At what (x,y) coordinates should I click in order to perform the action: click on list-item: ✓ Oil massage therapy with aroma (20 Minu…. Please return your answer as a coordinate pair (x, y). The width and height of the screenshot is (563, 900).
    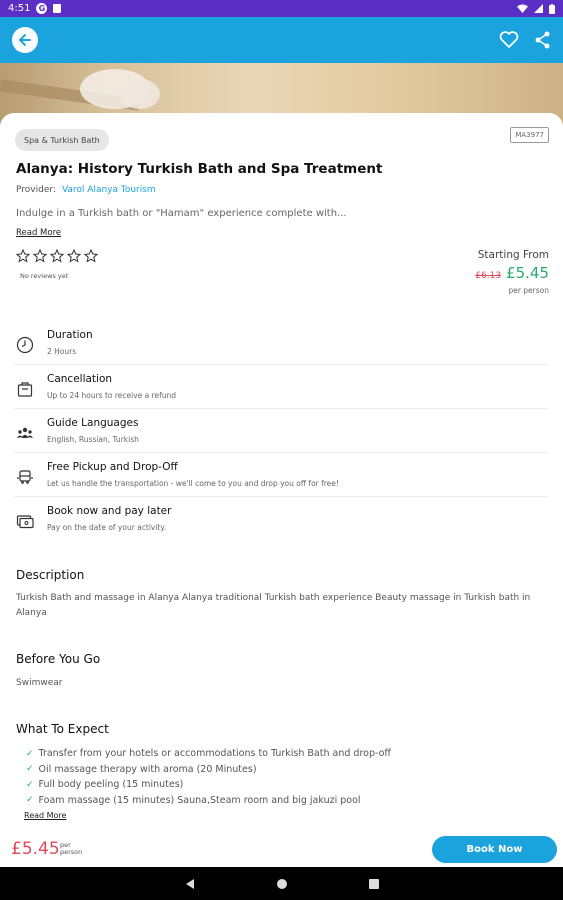
    Looking at the image, I should click on (141, 769).